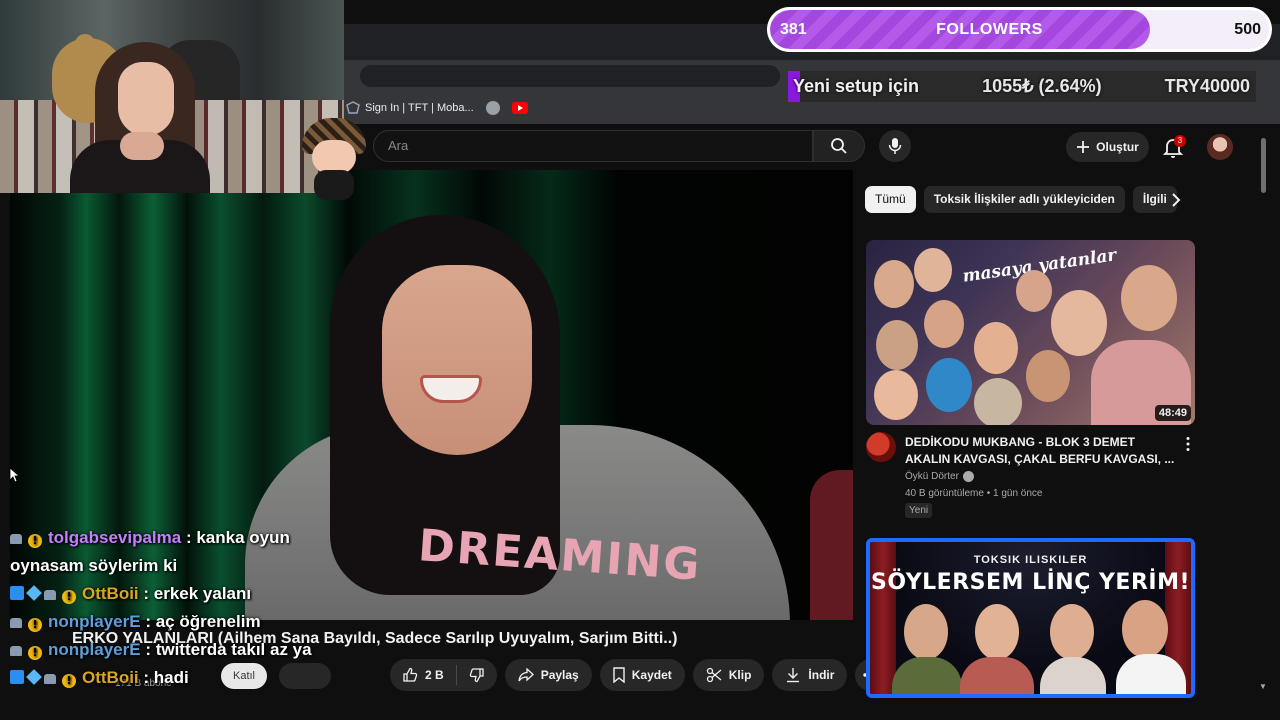 The width and height of the screenshot is (1280, 720). I want to click on chat-message: ! nonplayerE : aç öğrenelim, so click(180, 622).